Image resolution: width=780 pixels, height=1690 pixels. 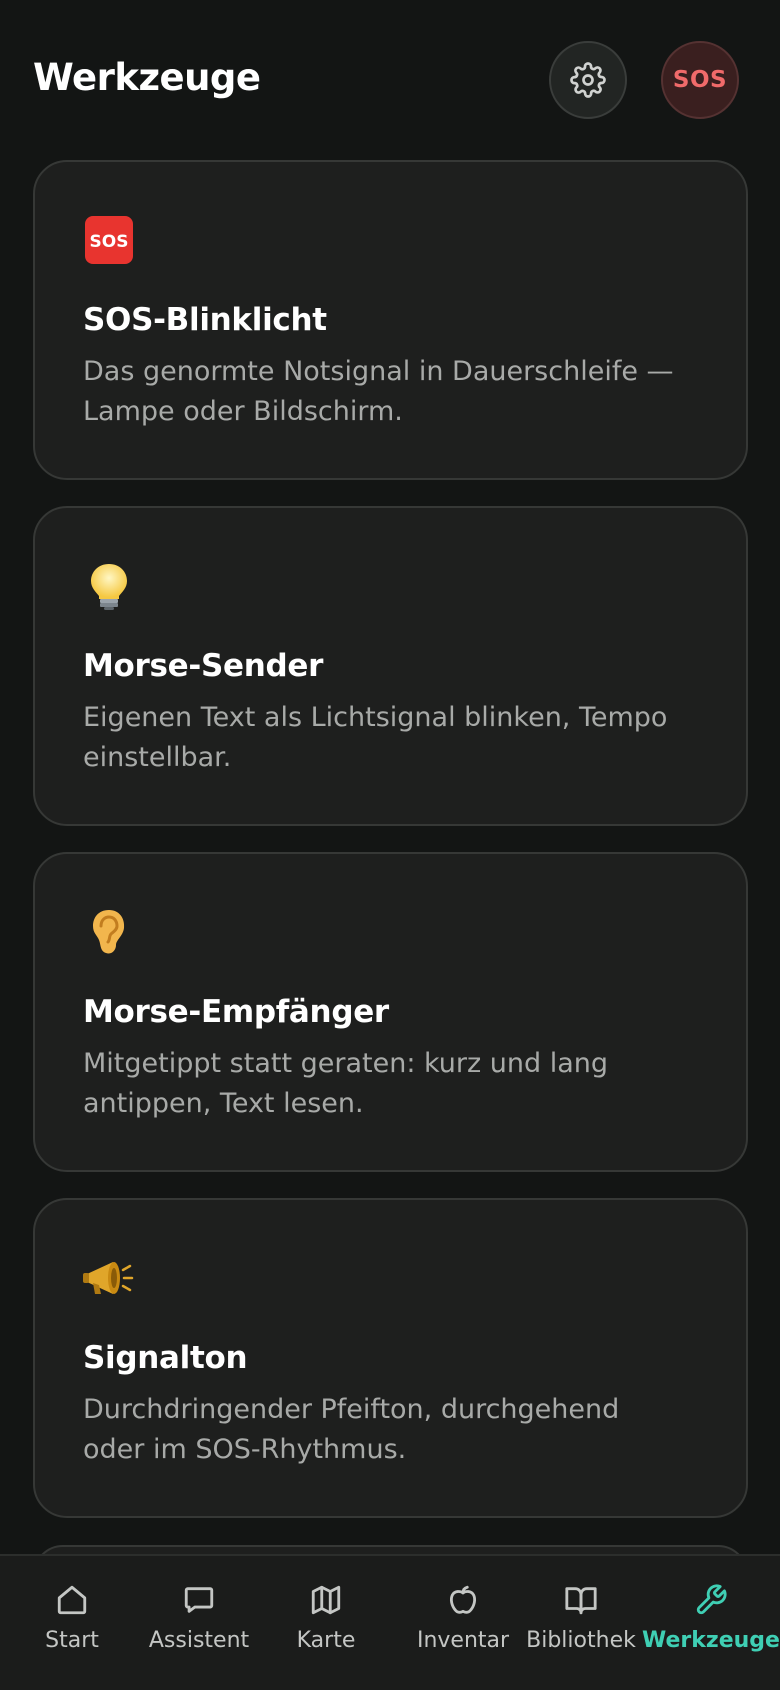 I want to click on nav-label: Inventar, so click(x=463, y=1640).